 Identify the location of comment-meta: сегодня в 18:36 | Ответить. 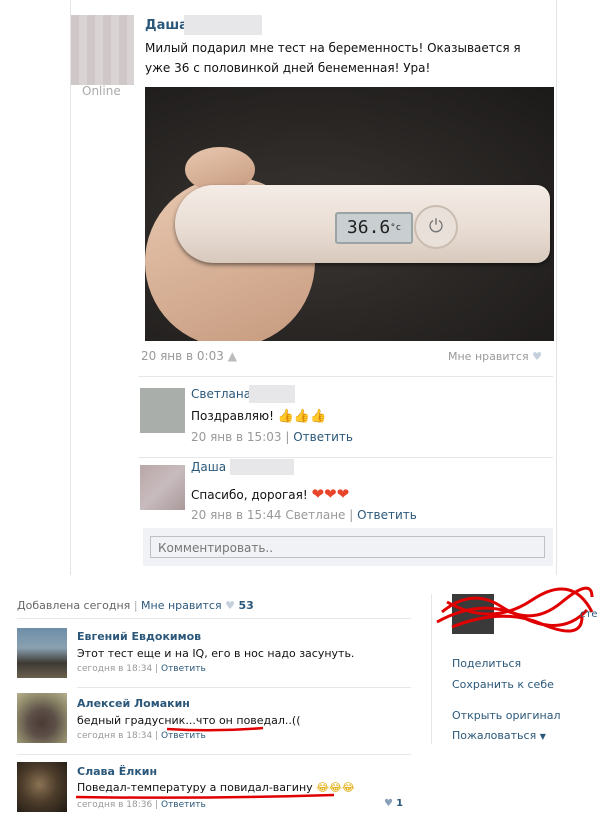
(141, 805).